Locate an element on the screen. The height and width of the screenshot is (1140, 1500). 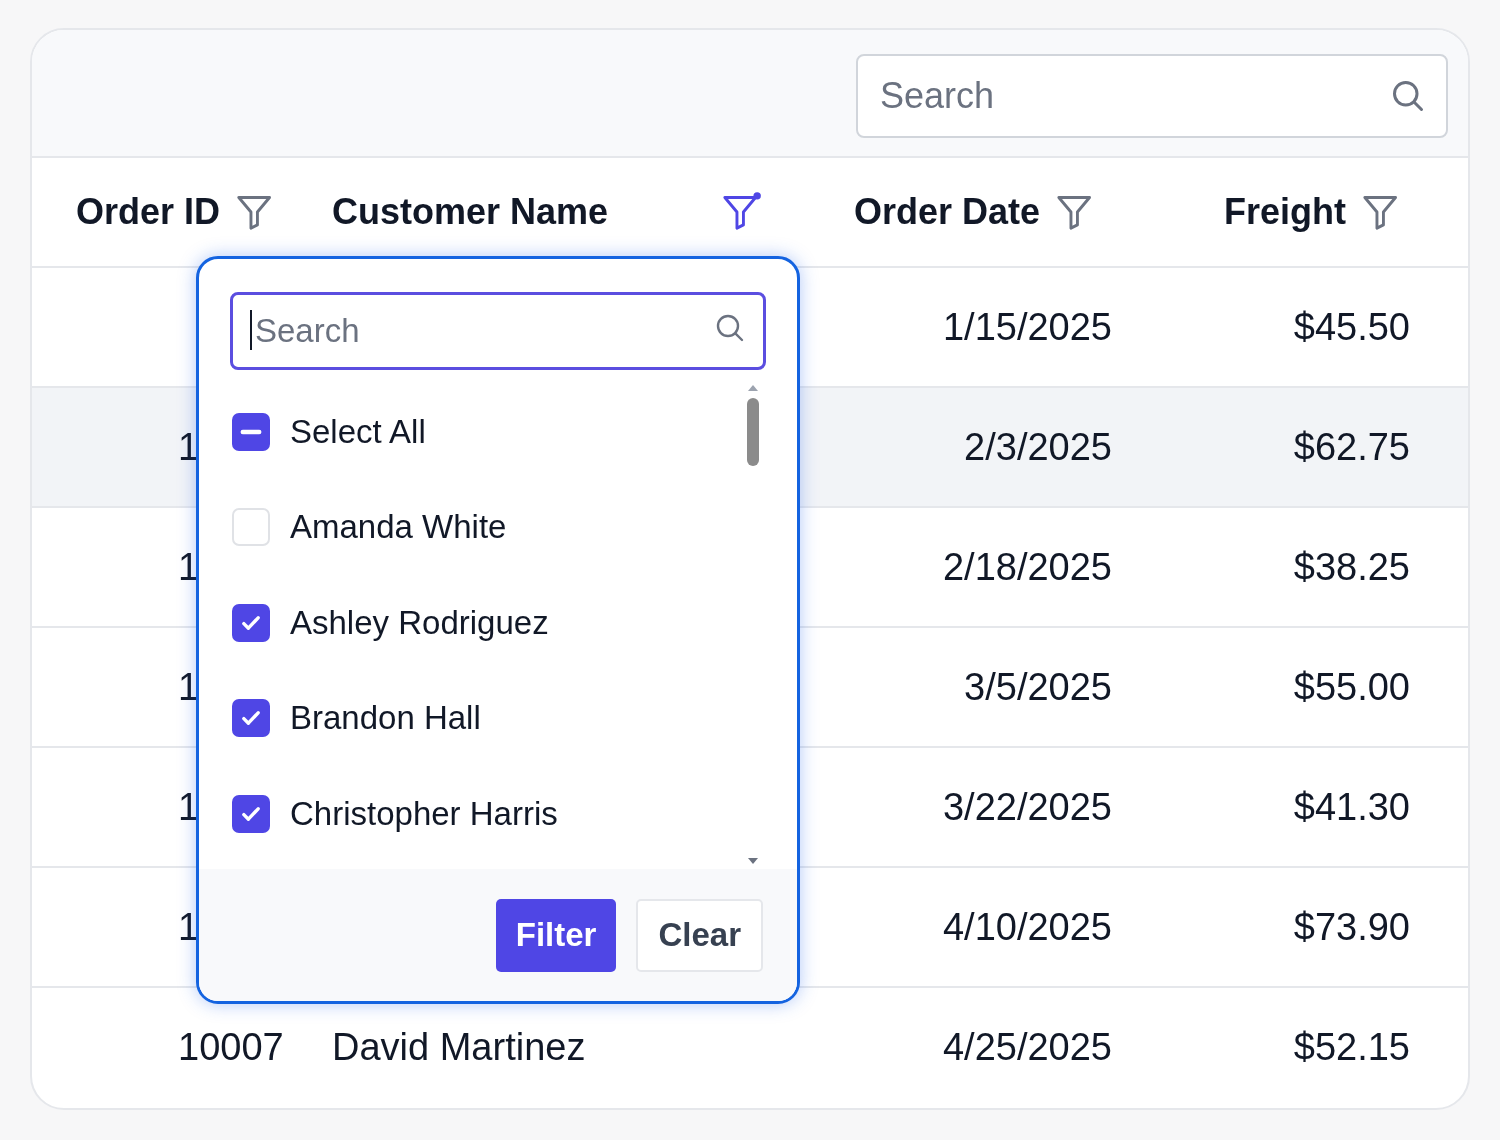
clear-button: Clear is located at coordinates (699, 935).